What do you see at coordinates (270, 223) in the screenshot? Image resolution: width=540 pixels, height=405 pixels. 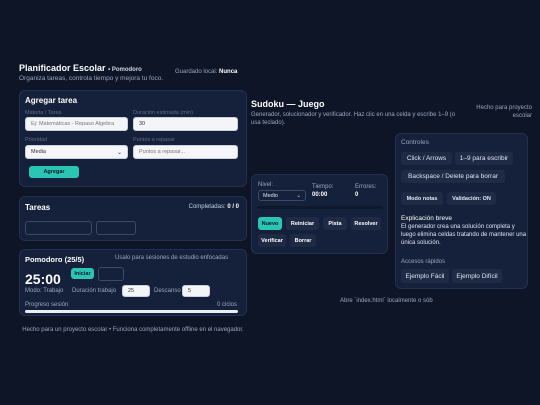 I see `new-game-button: Nuevo` at bounding box center [270, 223].